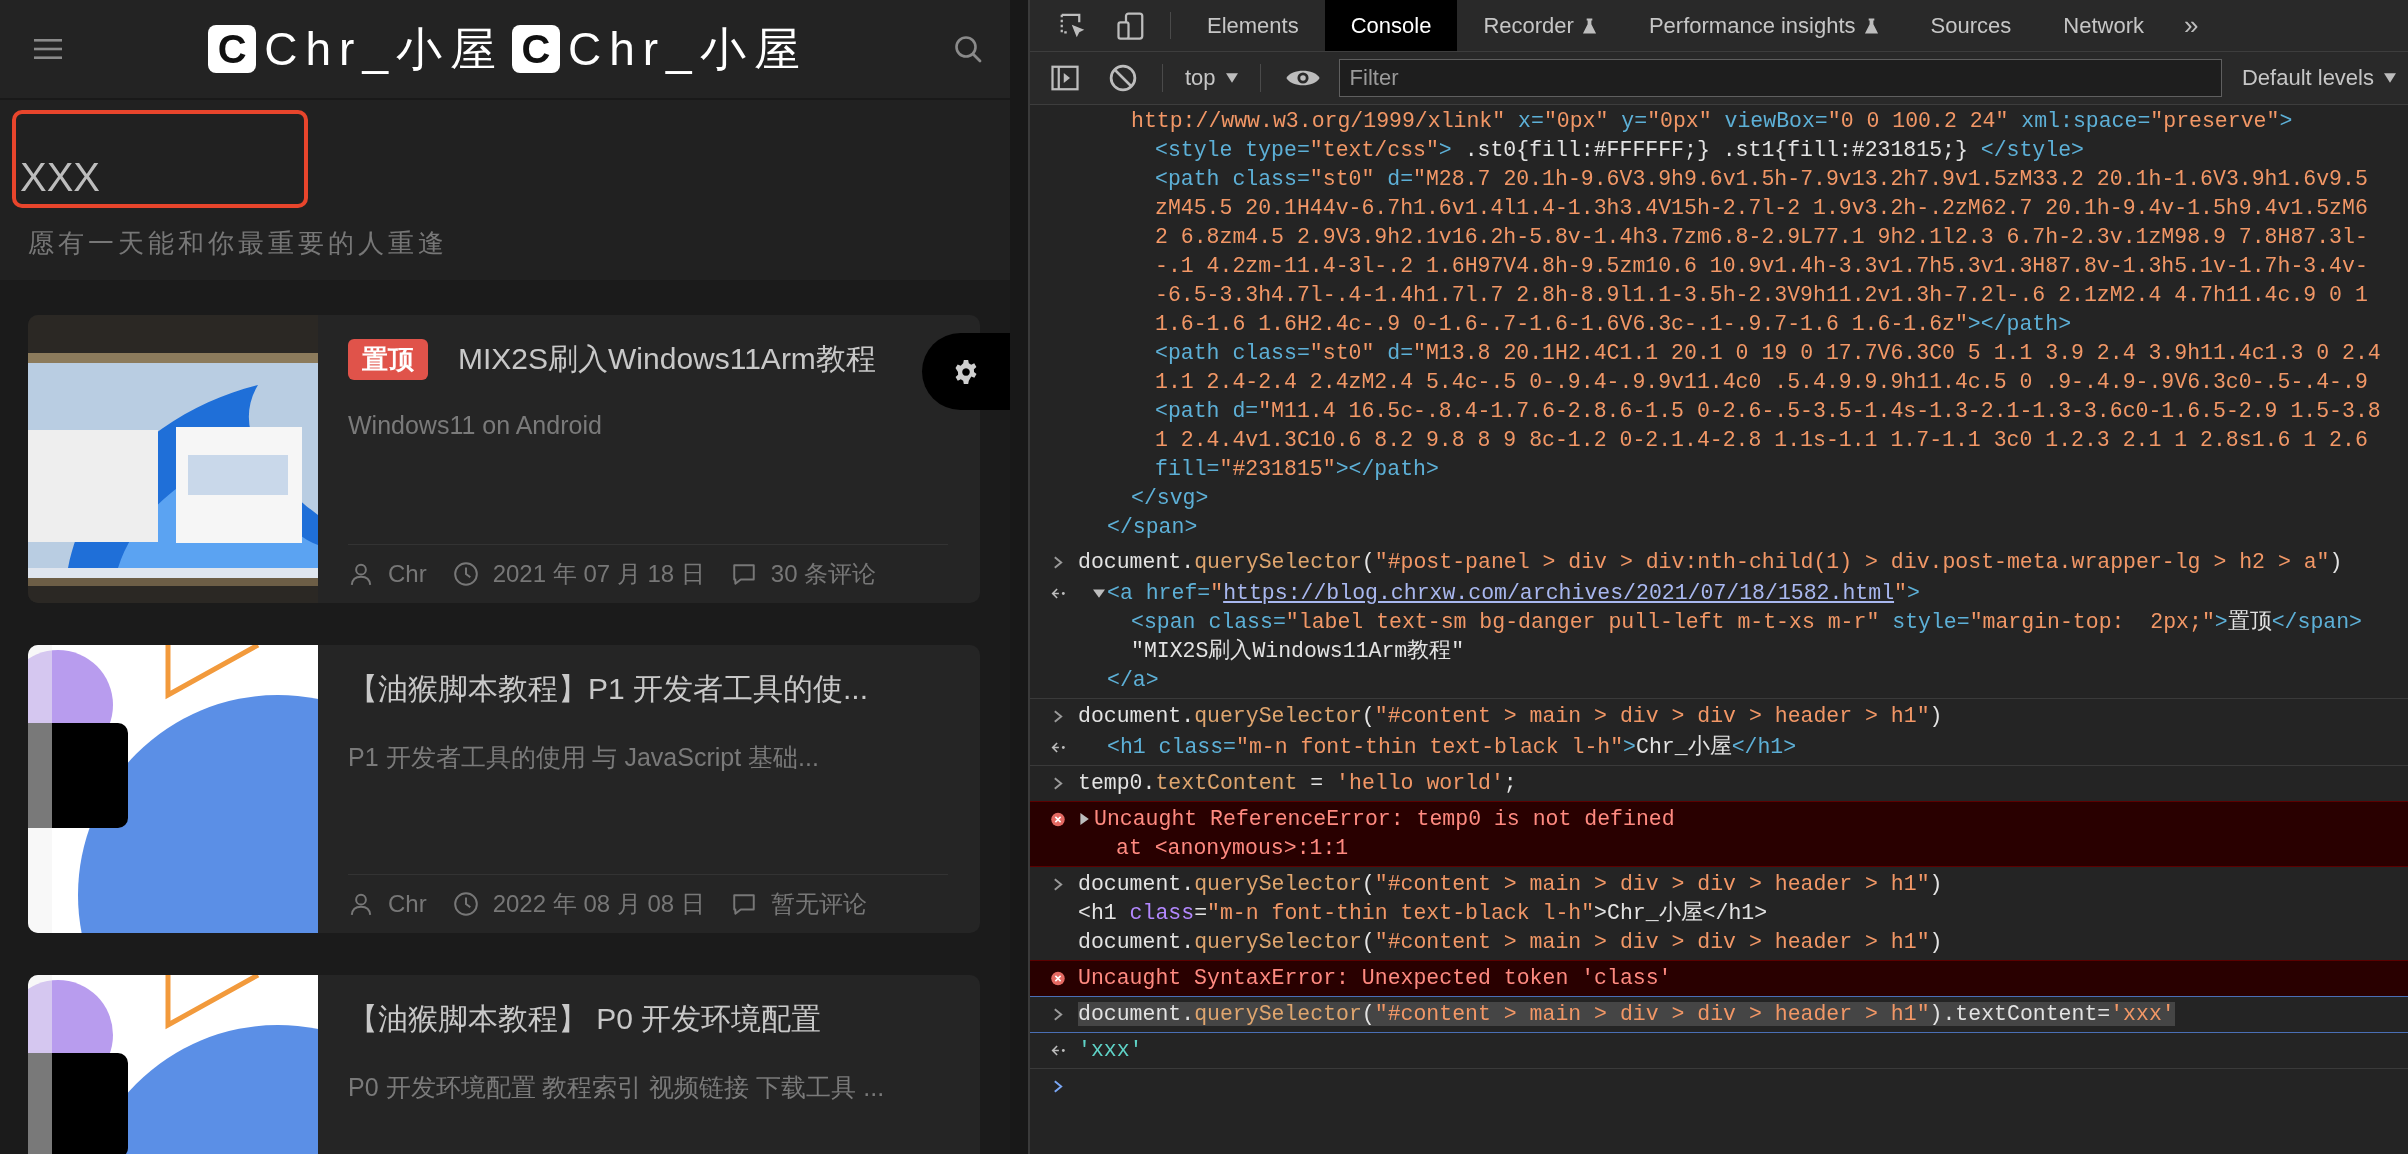 The image size is (2408, 1154). Describe the element at coordinates (1971, 25) in the screenshot. I see `panel-tab: Sources` at that location.